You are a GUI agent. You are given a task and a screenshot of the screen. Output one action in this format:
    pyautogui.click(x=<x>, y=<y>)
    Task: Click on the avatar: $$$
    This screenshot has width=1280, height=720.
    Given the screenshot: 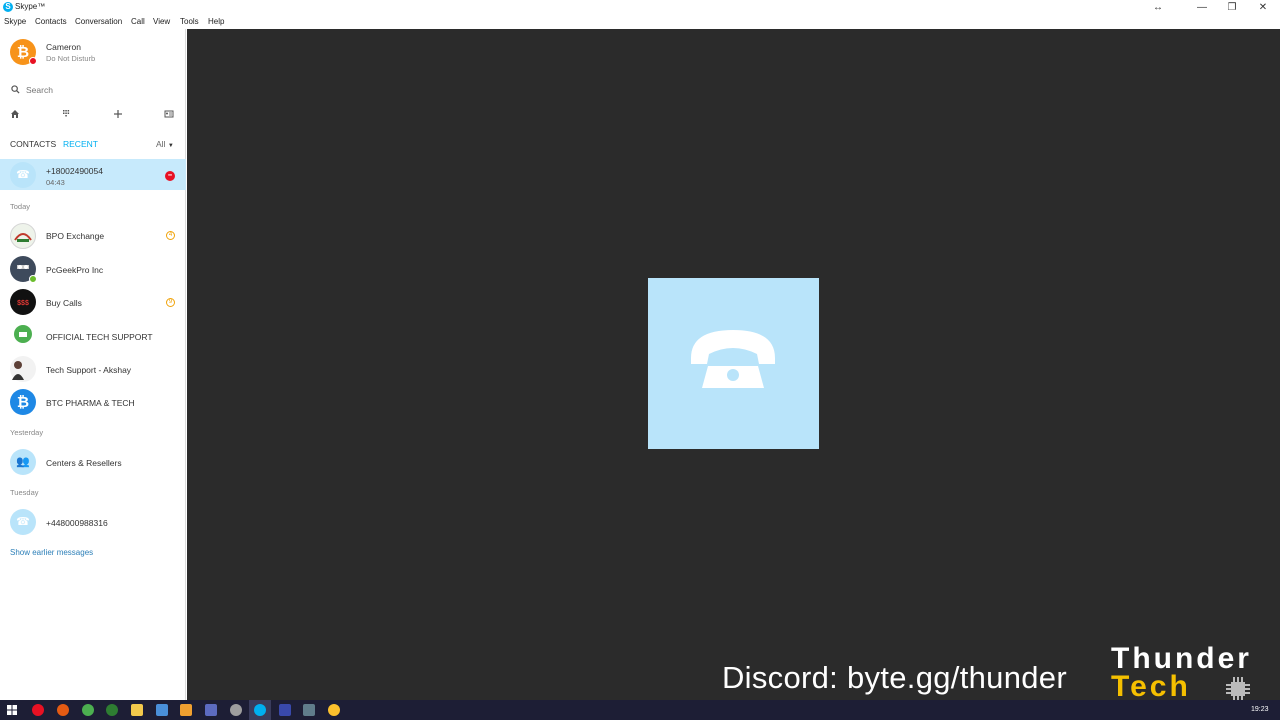 What is the action you would take?
    pyautogui.click(x=23, y=302)
    